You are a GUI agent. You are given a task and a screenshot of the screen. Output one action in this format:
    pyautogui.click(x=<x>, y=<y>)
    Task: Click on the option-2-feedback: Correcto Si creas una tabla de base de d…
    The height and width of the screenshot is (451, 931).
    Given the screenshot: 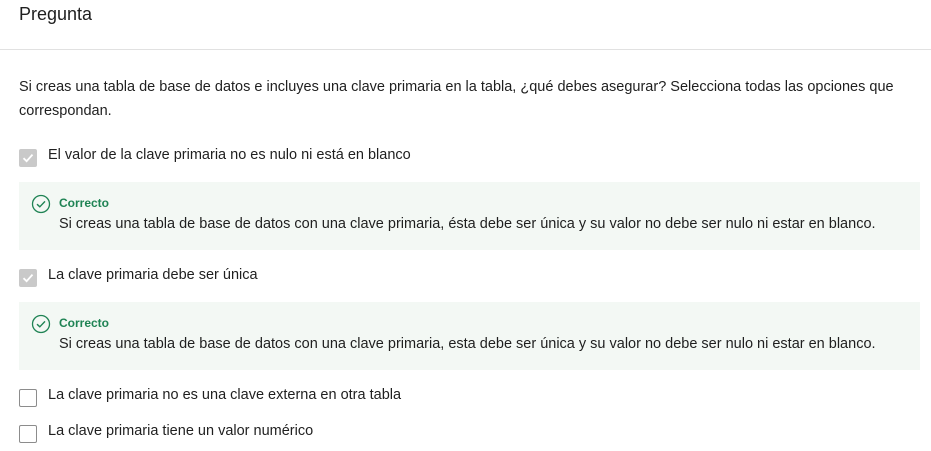 What is the action you would take?
    pyautogui.click(x=469, y=336)
    